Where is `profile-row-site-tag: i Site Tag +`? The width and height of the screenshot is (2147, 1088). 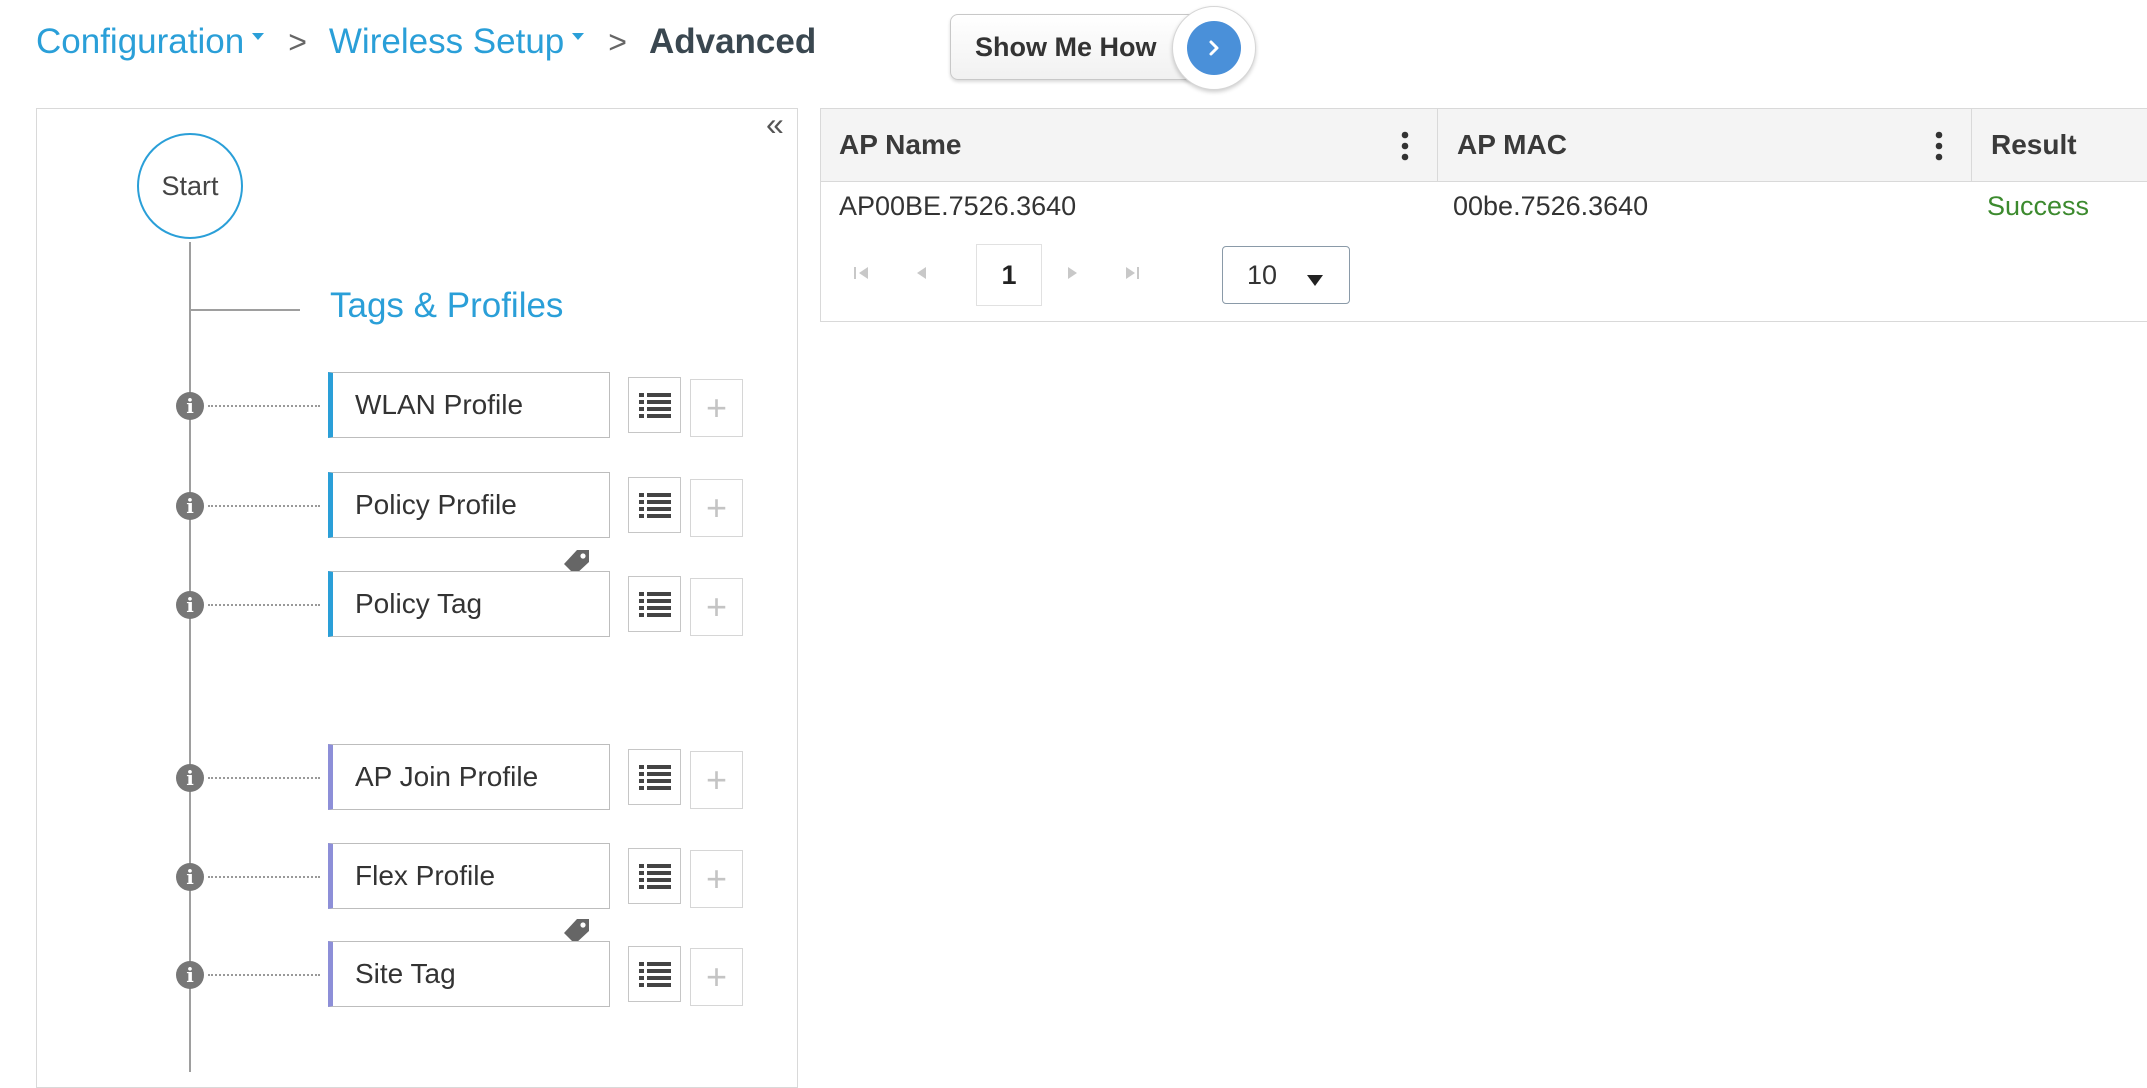
profile-row-site-tag: i Site Tag + is located at coordinates (400, 974).